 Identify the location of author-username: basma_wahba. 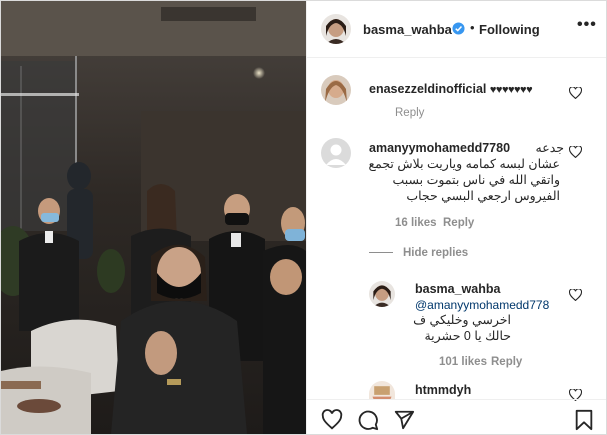
(407, 29).